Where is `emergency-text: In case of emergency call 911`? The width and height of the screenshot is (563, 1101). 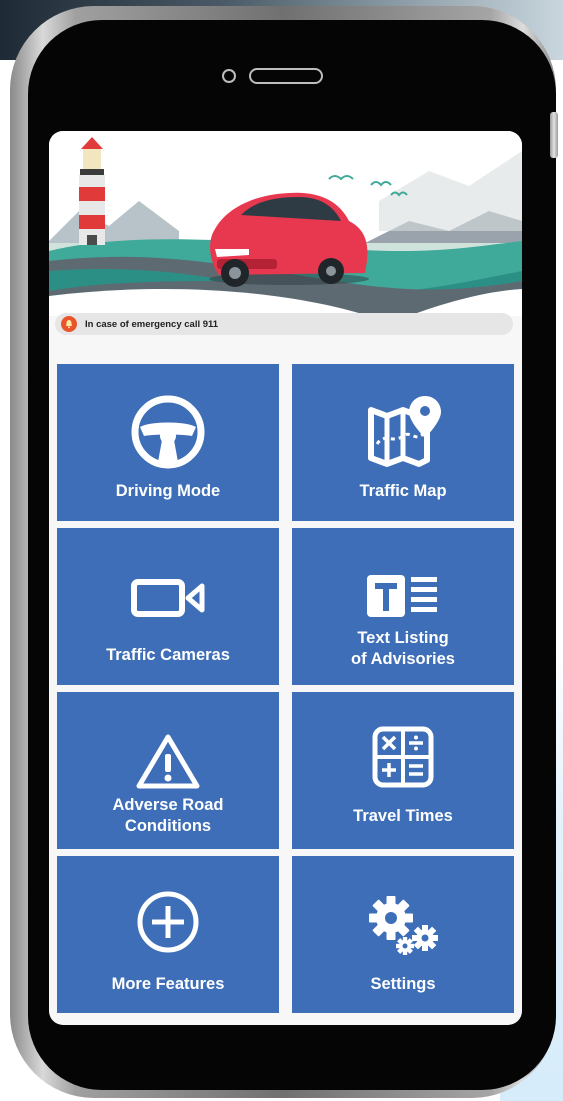 emergency-text: In case of emergency call 911 is located at coordinates (152, 324).